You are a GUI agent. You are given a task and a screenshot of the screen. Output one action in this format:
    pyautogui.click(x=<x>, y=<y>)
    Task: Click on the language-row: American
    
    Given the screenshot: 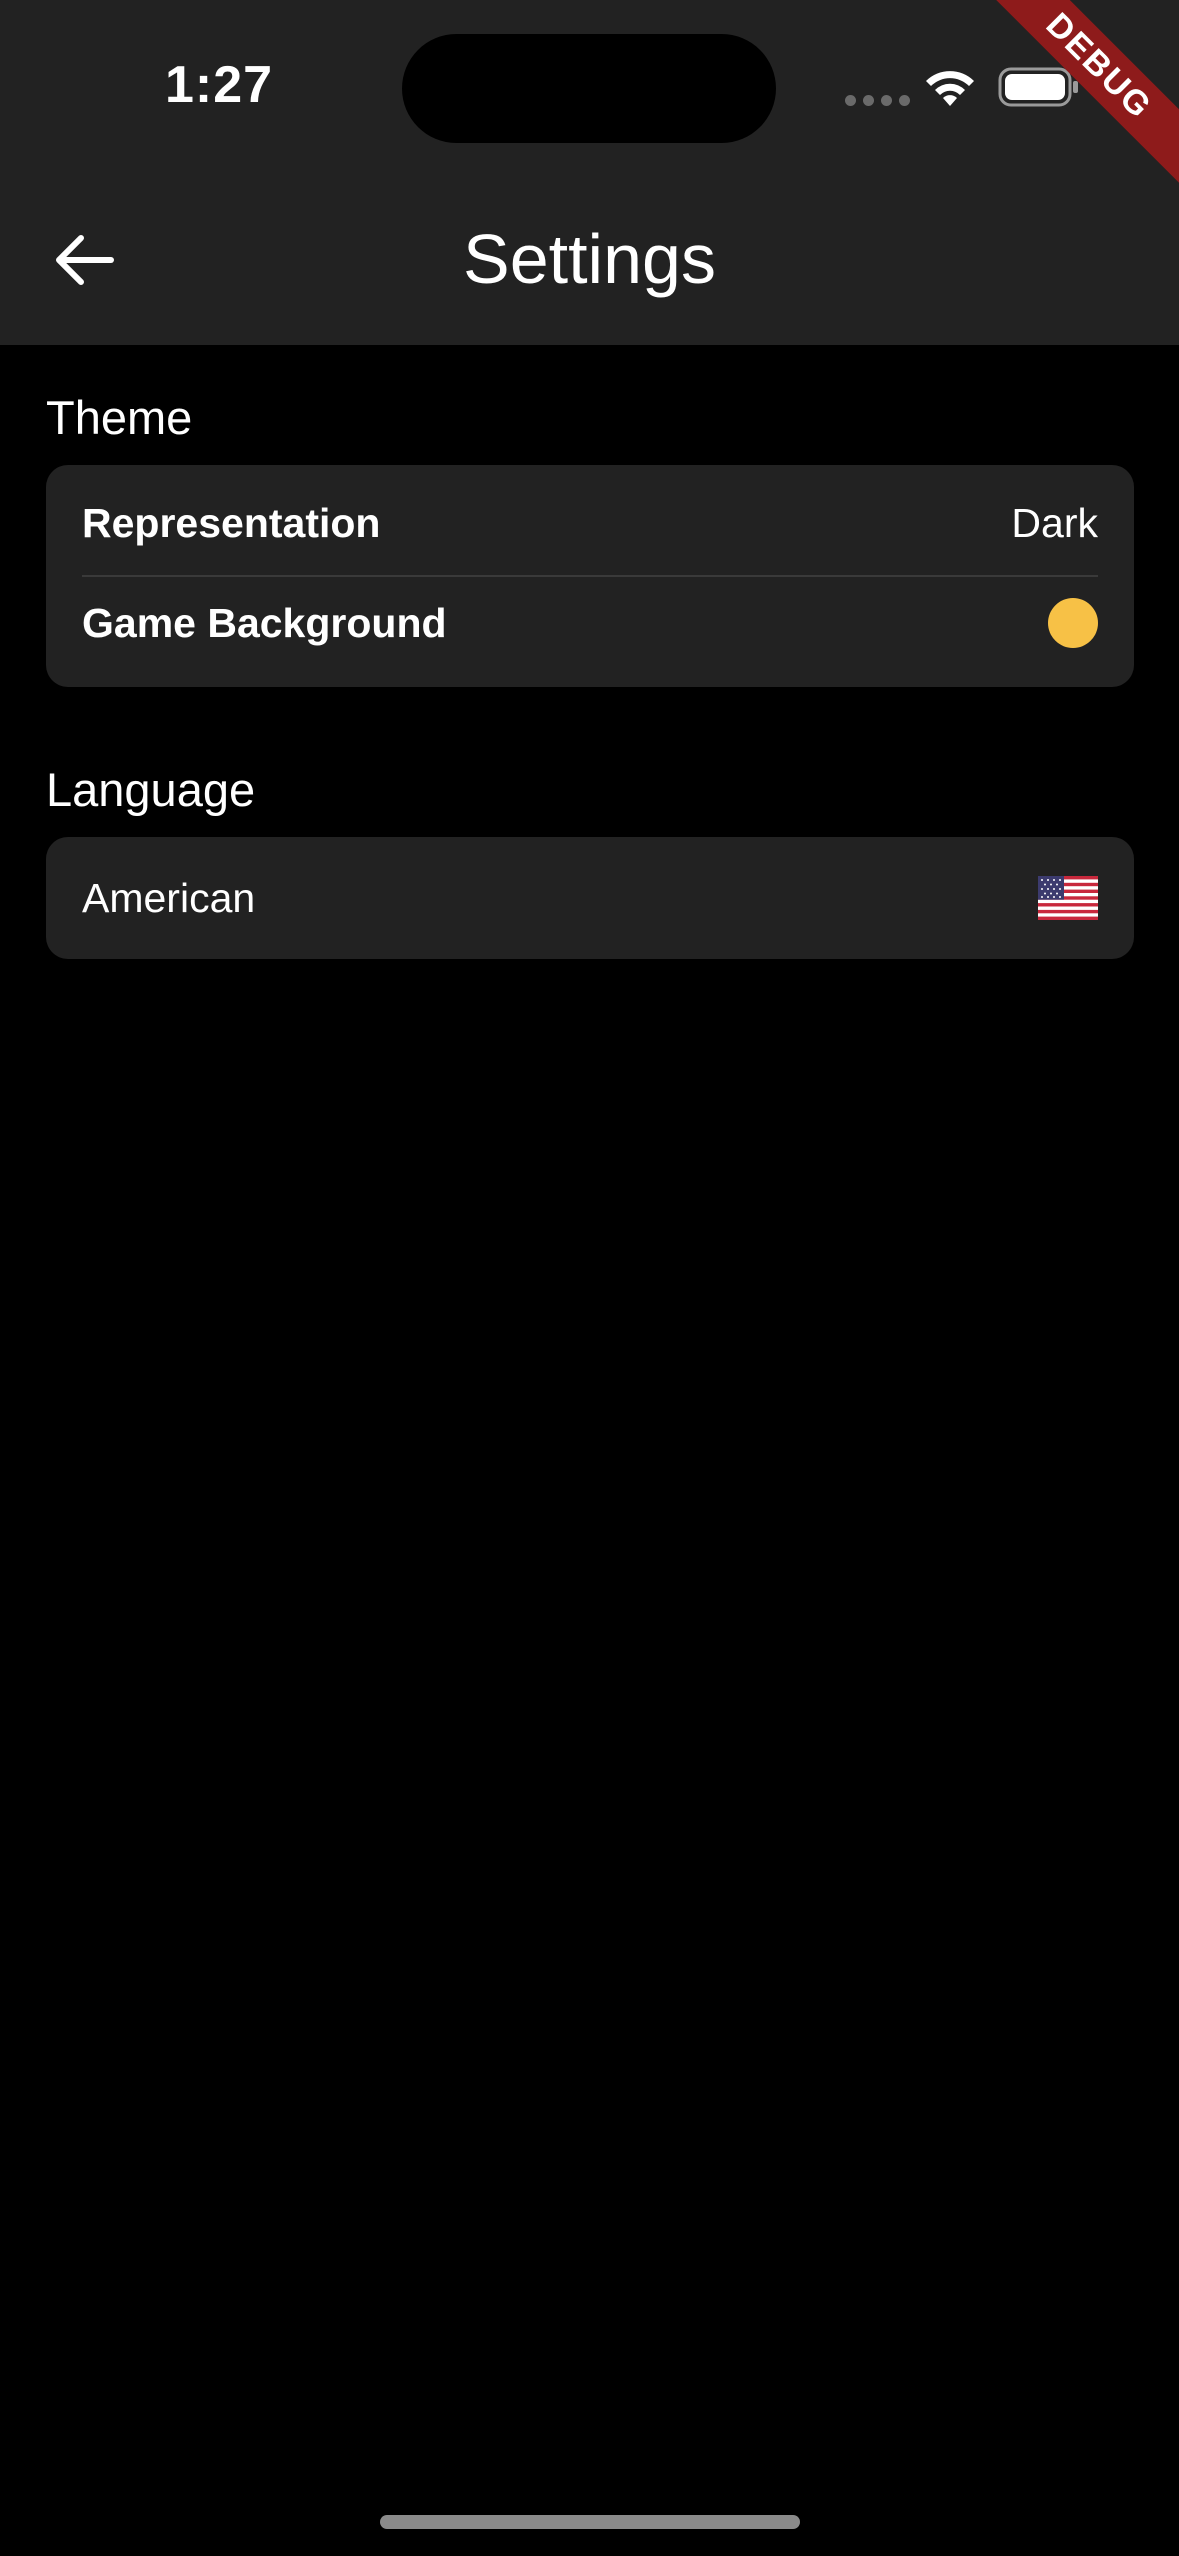 What is the action you would take?
    pyautogui.click(x=590, y=898)
    